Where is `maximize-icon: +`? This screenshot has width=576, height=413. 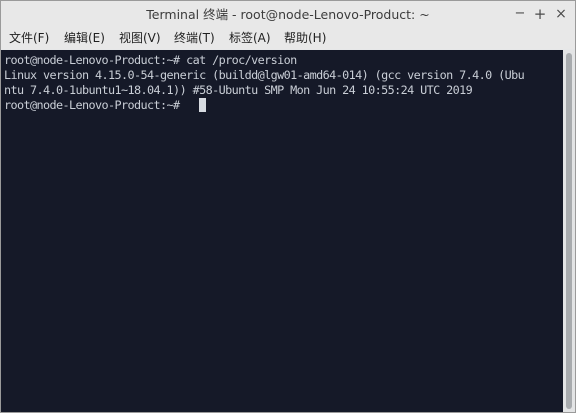 maximize-icon: + is located at coordinates (540, 14).